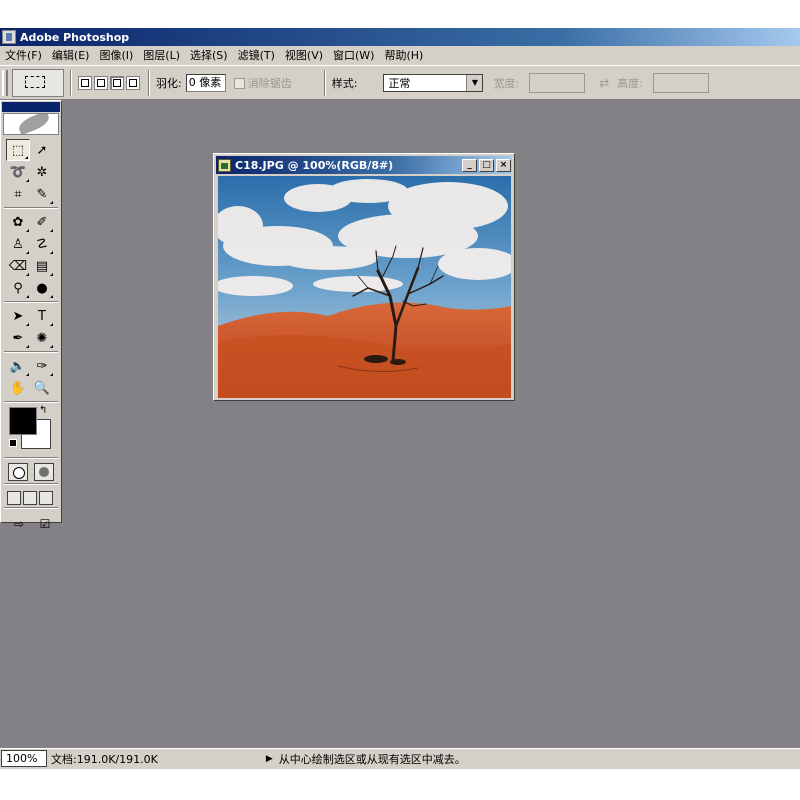 The height and width of the screenshot is (800, 800). Describe the element at coordinates (42, 172) in the screenshot. I see `magic-wand-icon: ✲` at that location.